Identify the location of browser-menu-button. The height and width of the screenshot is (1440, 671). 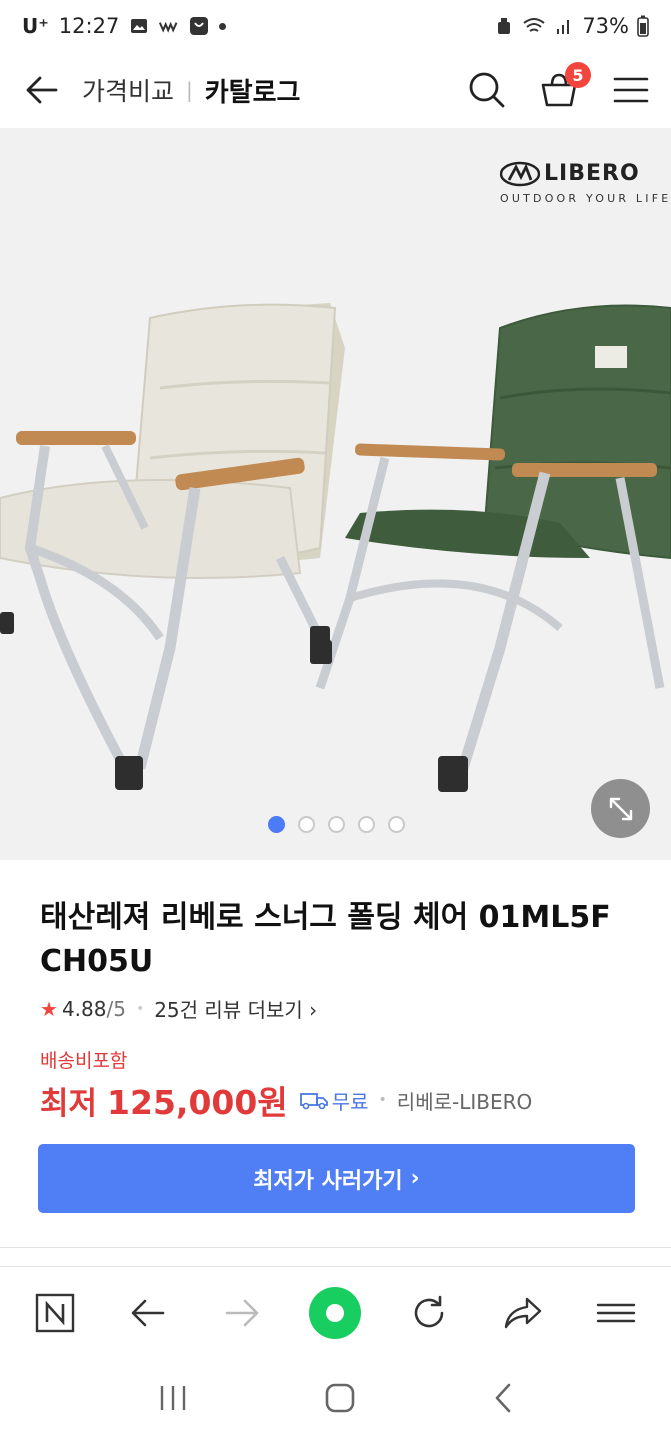
(616, 1313).